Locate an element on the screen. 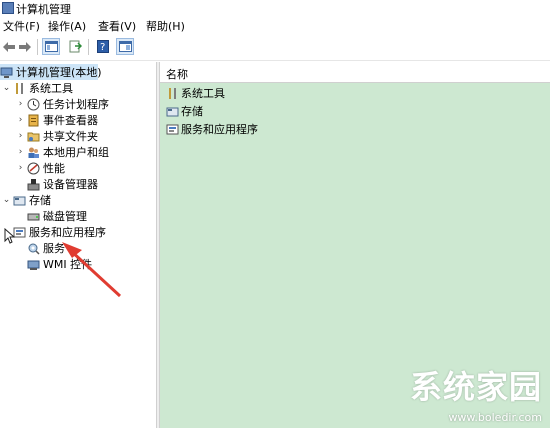 This screenshot has height=428, width=550. tree-label: 服务 is located at coordinates (54, 248).